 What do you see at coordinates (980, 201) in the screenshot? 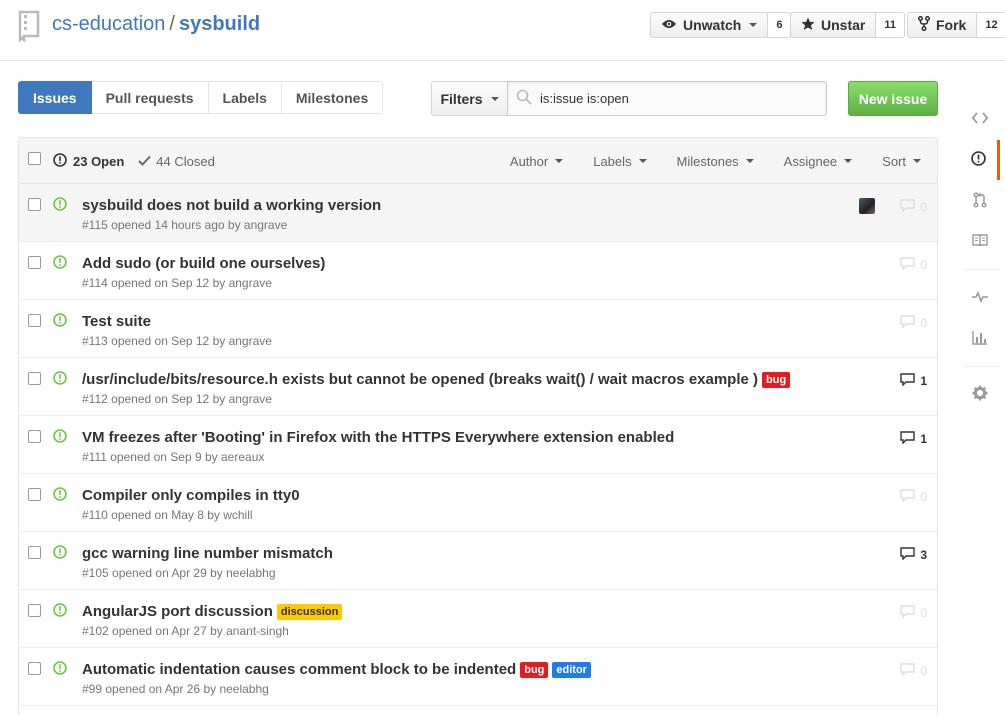
I see `sidenav-pull-requests` at bounding box center [980, 201].